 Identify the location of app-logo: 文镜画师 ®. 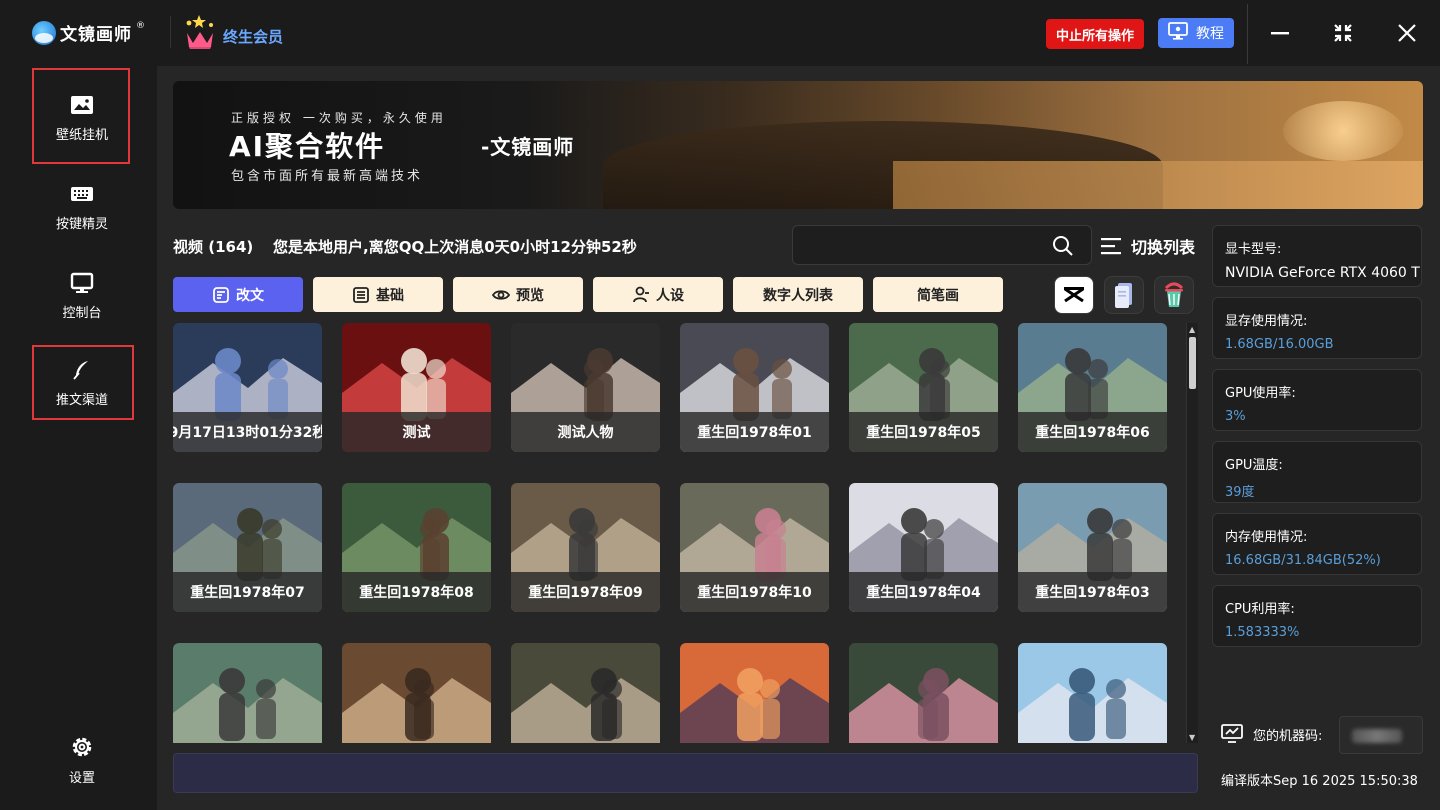
(88, 32).